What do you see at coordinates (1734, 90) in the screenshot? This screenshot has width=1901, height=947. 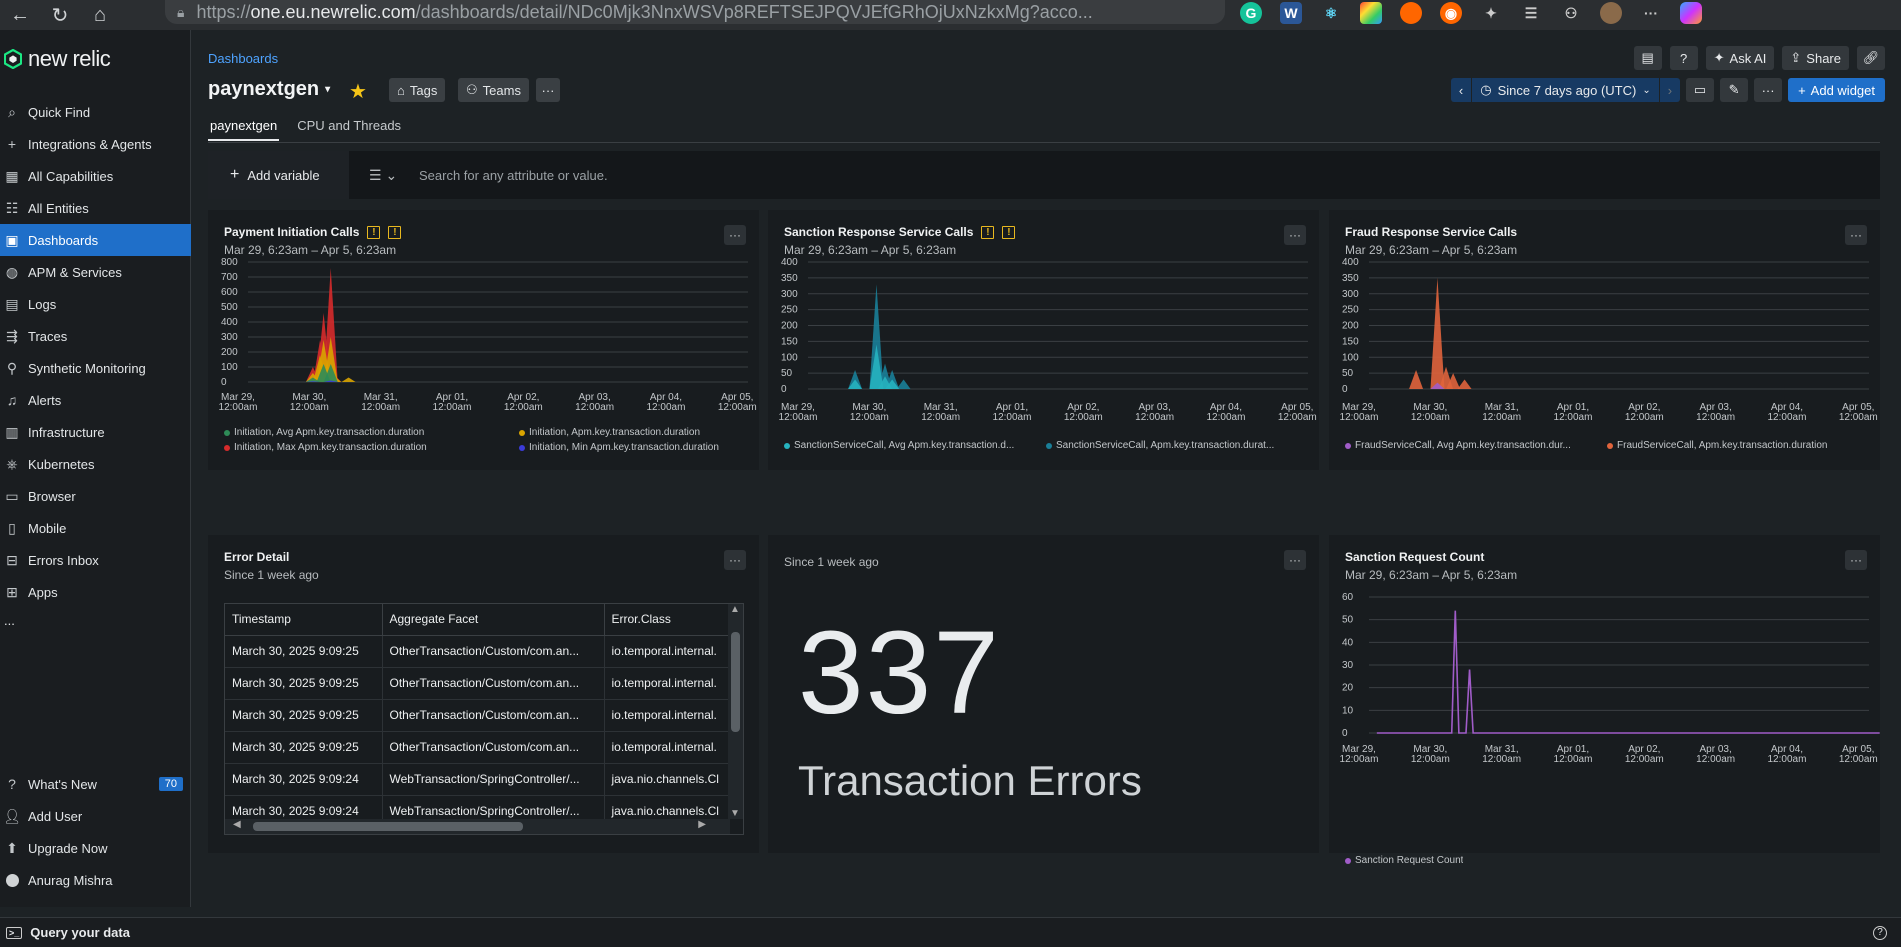 I see `edit-button: ✎` at bounding box center [1734, 90].